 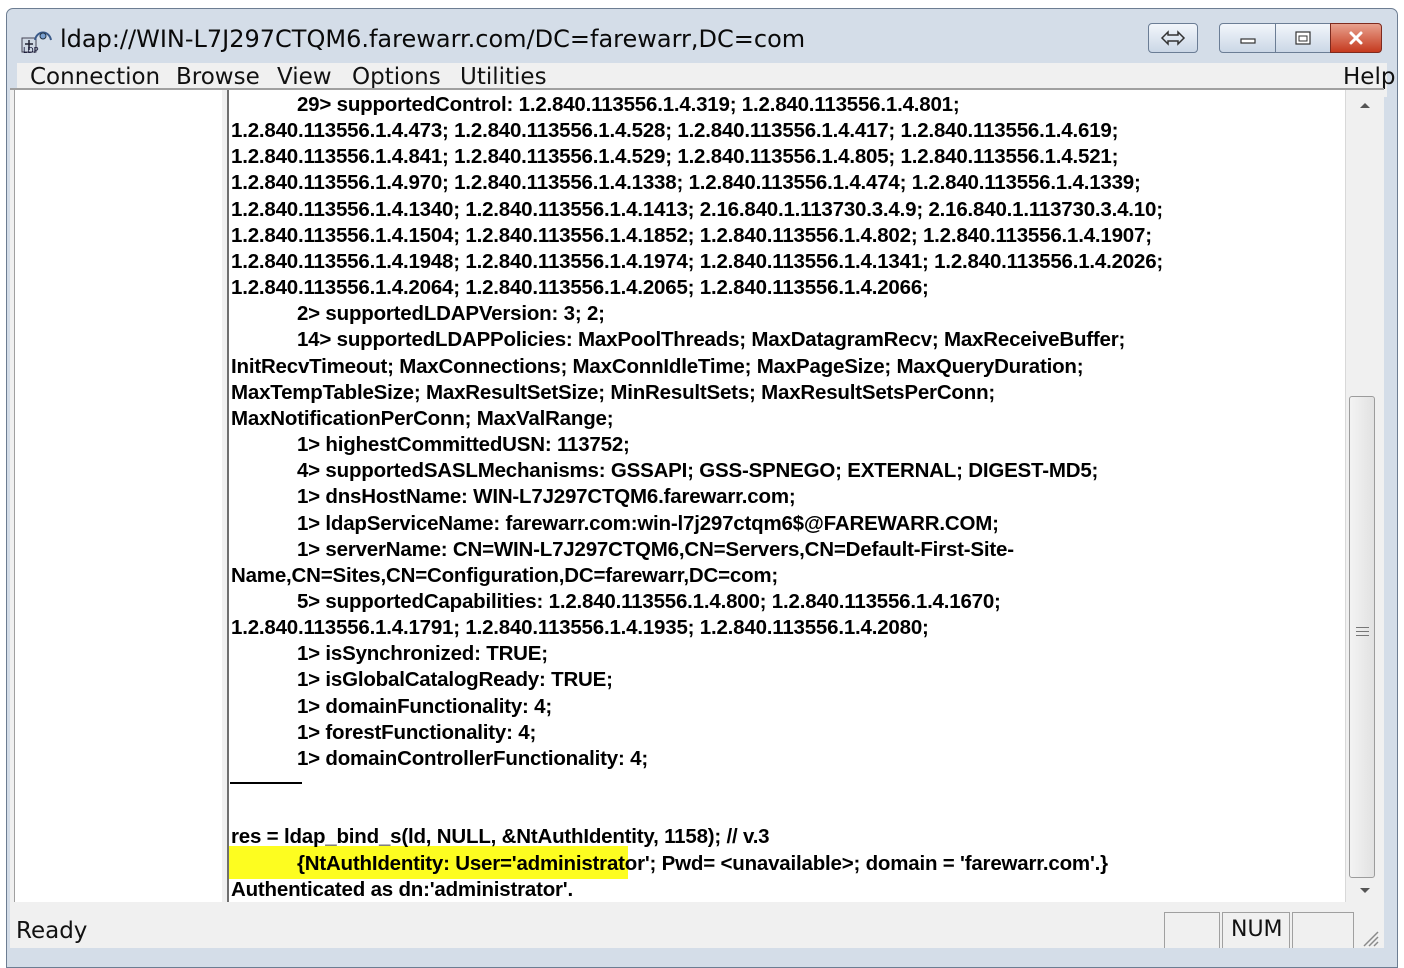 What do you see at coordinates (1192, 930) in the screenshot?
I see `status-panel-empty` at bounding box center [1192, 930].